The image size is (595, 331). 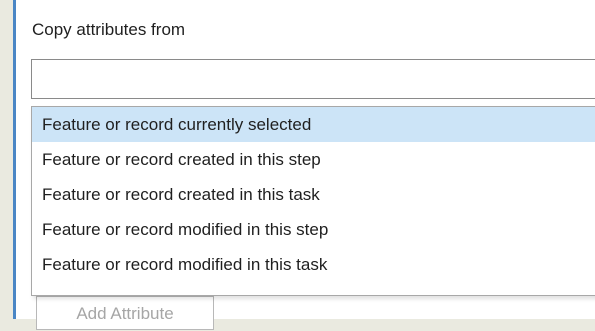 What do you see at coordinates (313, 159) in the screenshot?
I see `option-created-in-step: Feature or record created in this step` at bounding box center [313, 159].